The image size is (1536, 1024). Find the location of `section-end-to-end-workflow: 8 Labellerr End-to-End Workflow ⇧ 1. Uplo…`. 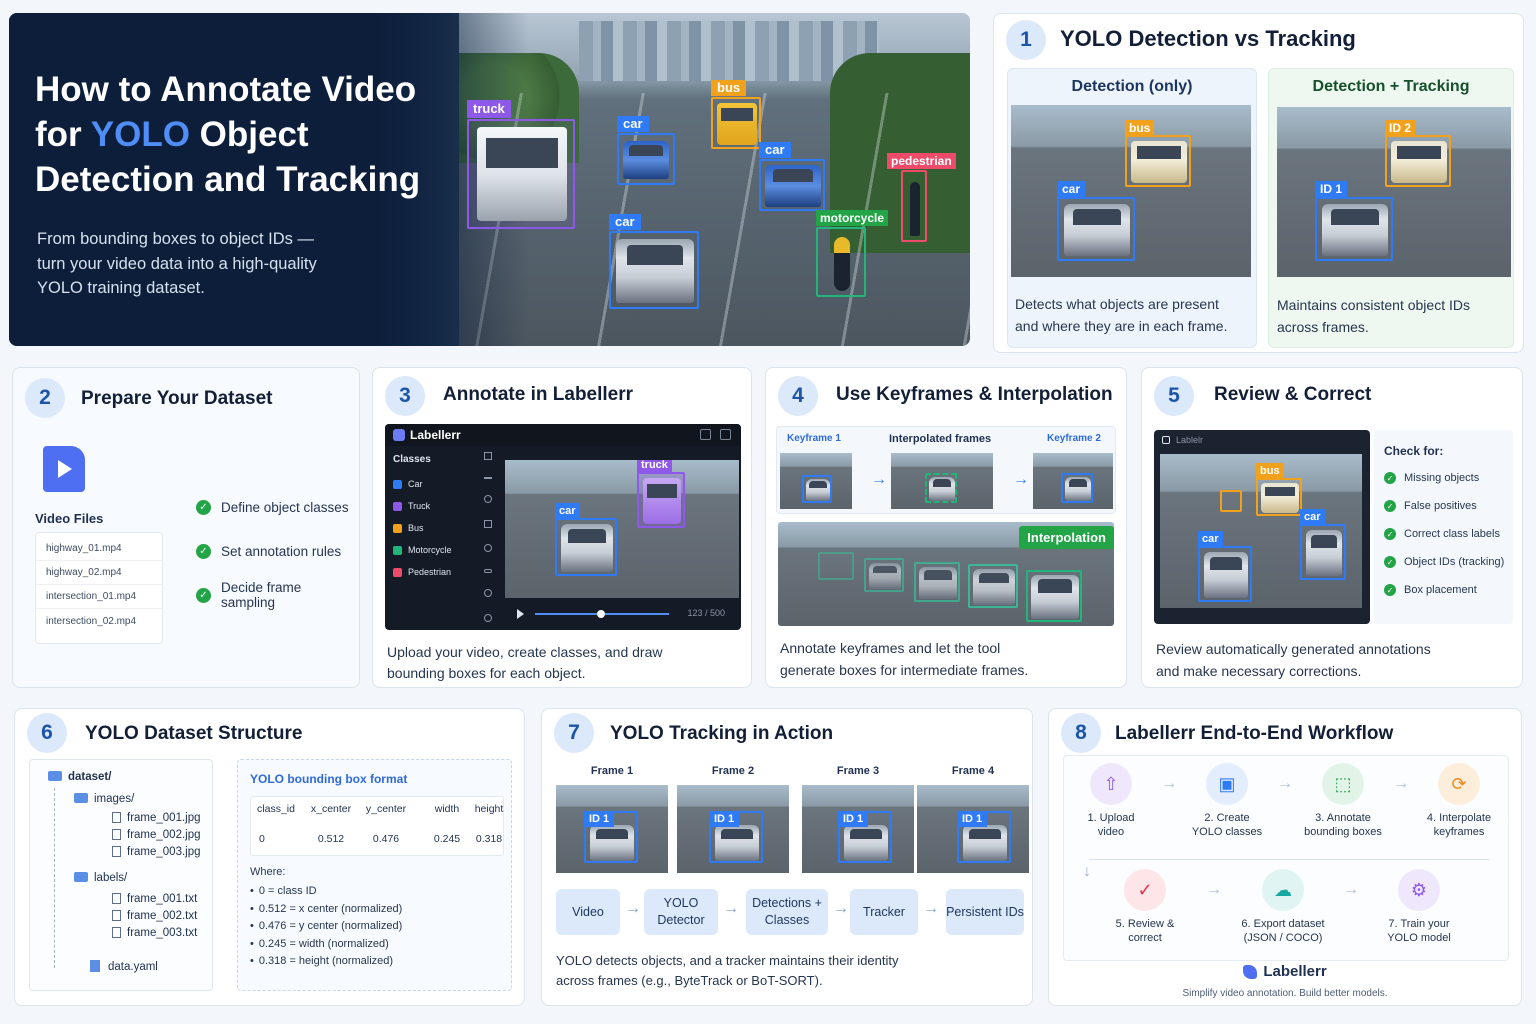

section-end-to-end-workflow: 8 Labellerr End-to-End Workflow ⇧ 1. Uplo… is located at coordinates (1285, 857).